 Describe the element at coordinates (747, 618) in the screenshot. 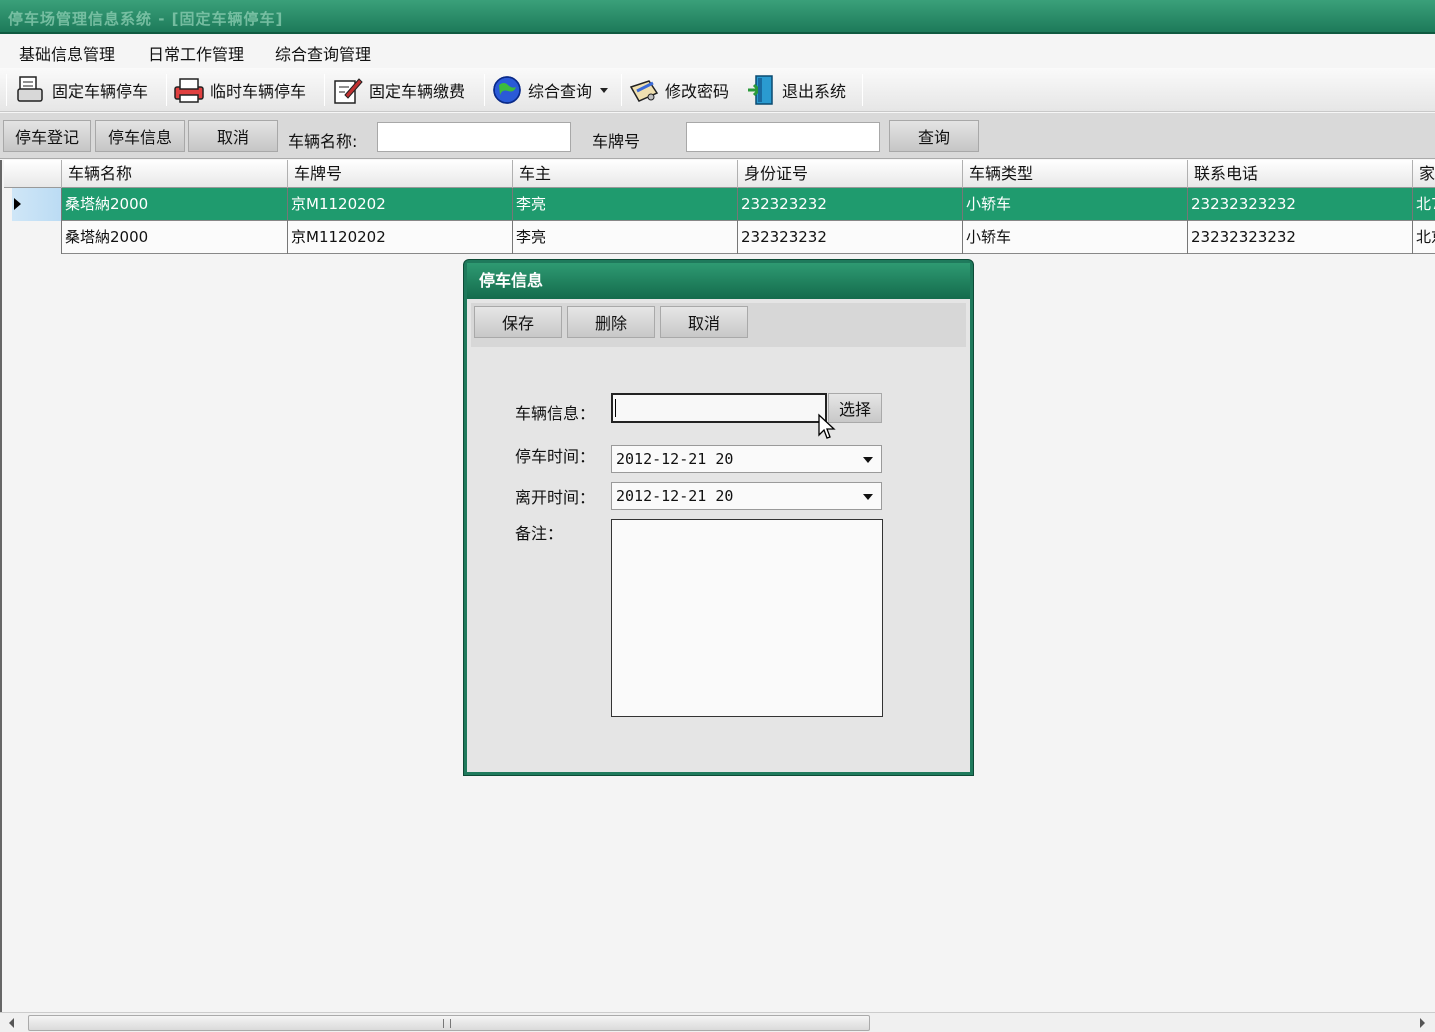

I see `note-textarea` at that location.